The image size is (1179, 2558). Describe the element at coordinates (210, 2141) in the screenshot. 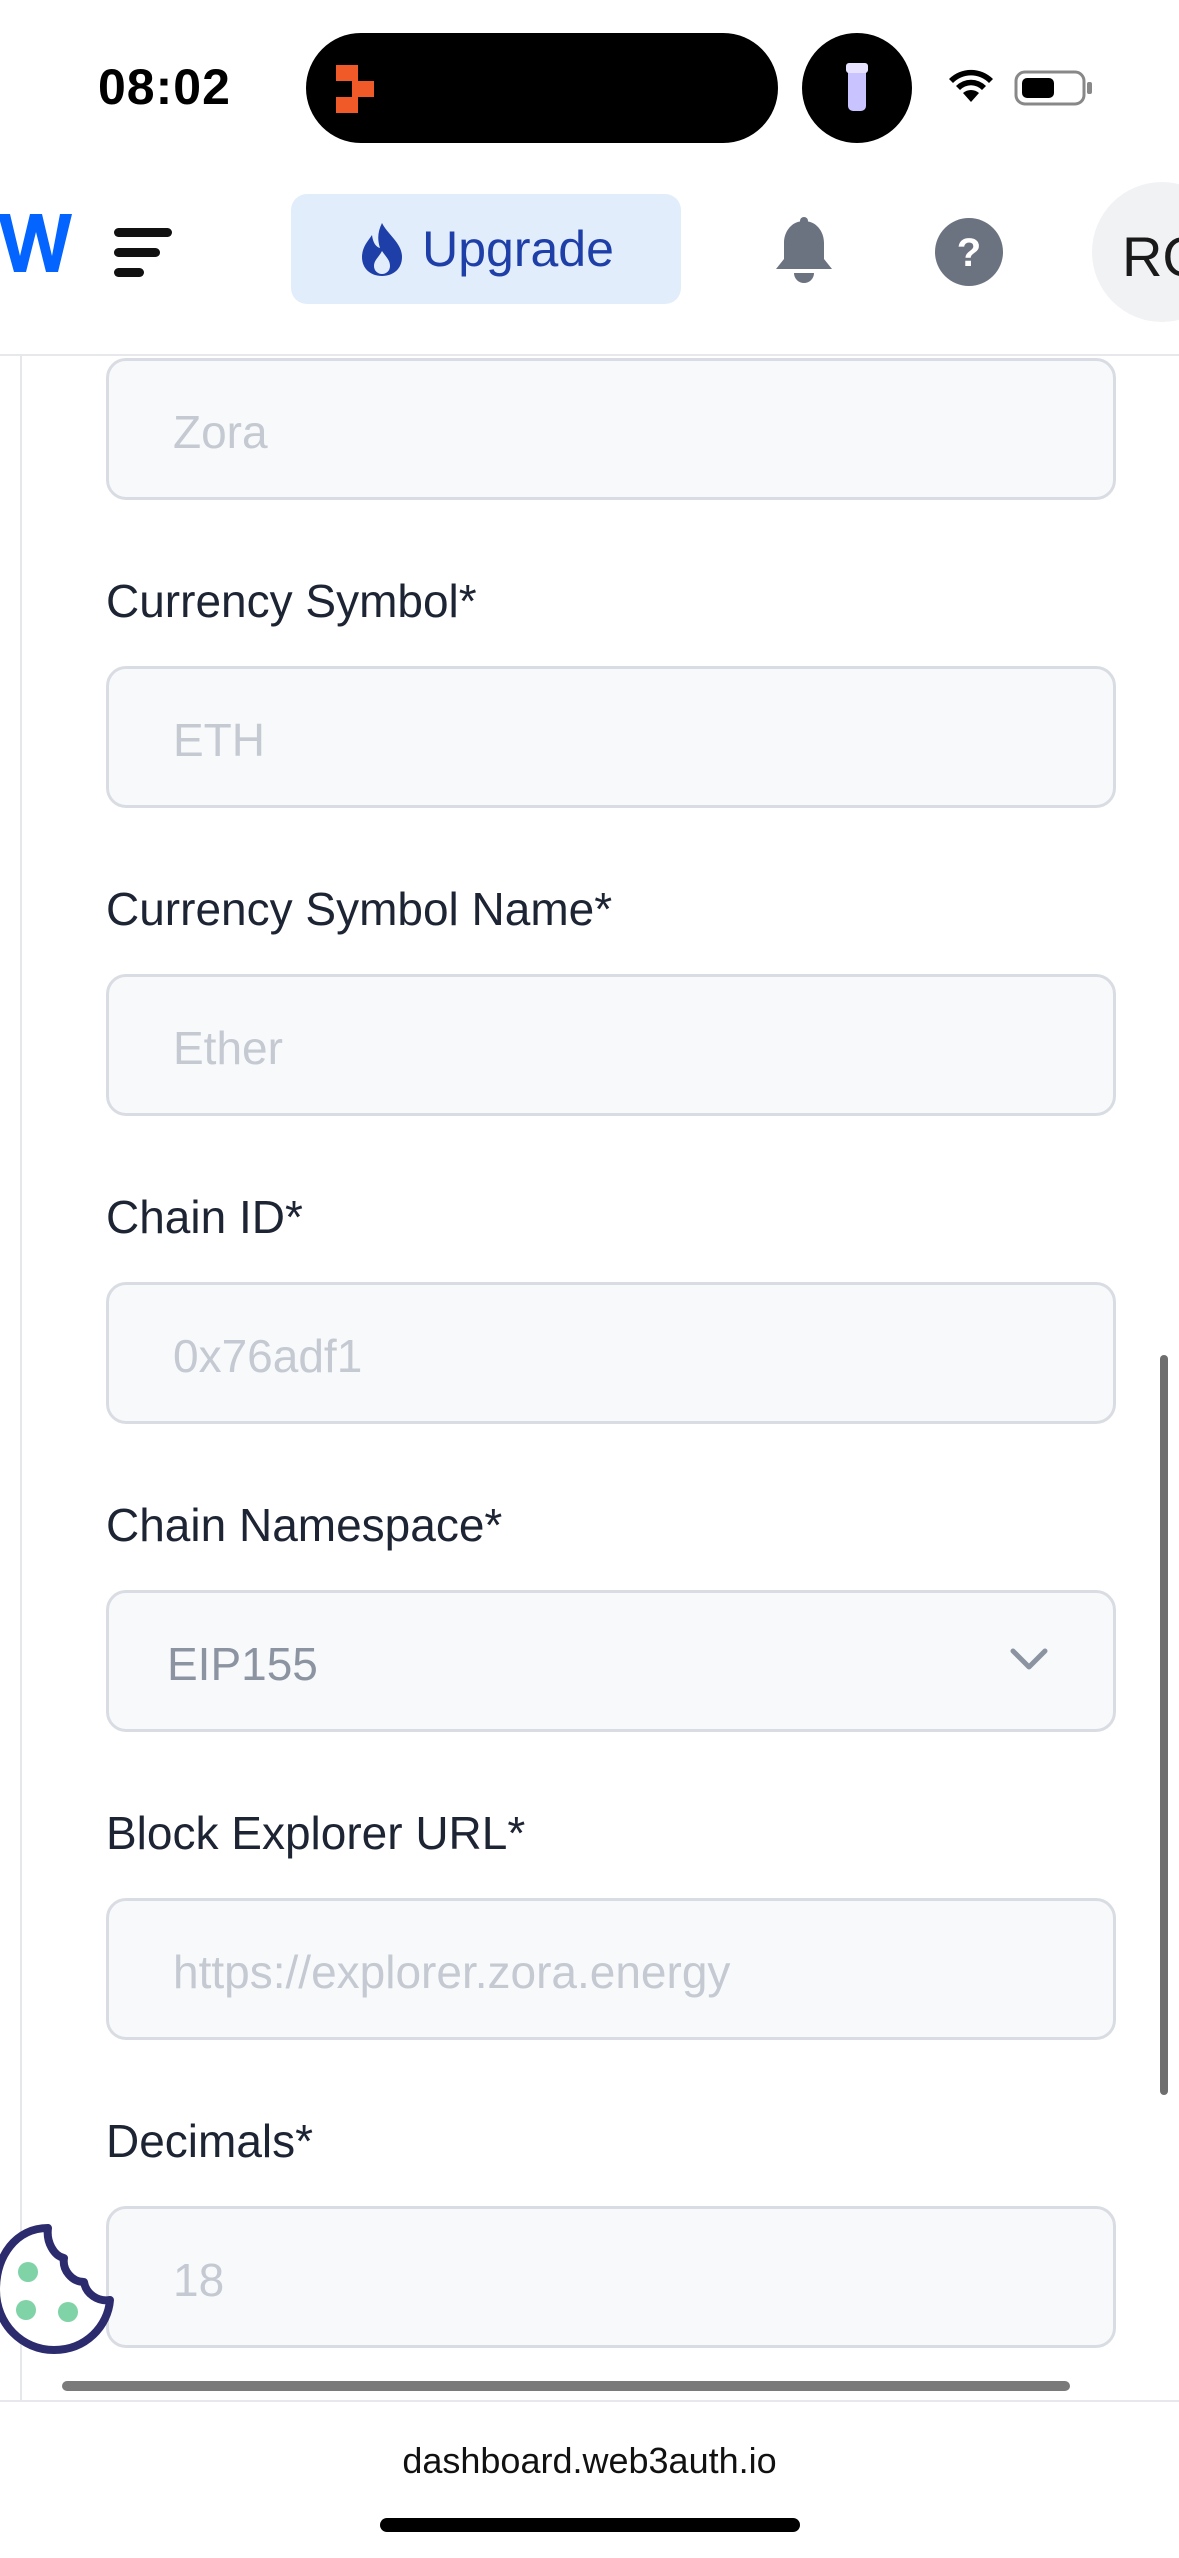

I see `decimals-label: Decimals*` at that location.